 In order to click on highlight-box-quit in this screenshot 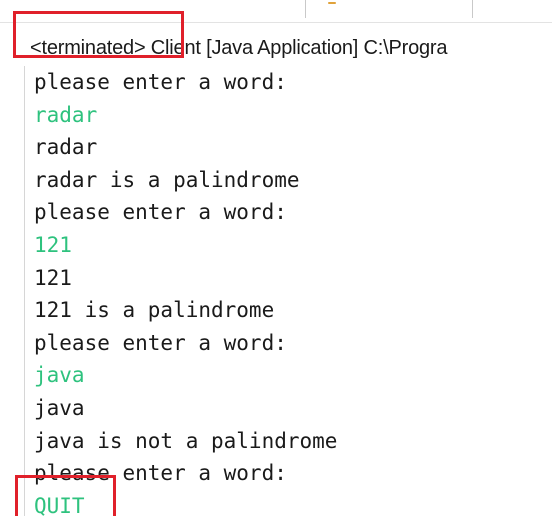, I will do `click(65, 495)`.